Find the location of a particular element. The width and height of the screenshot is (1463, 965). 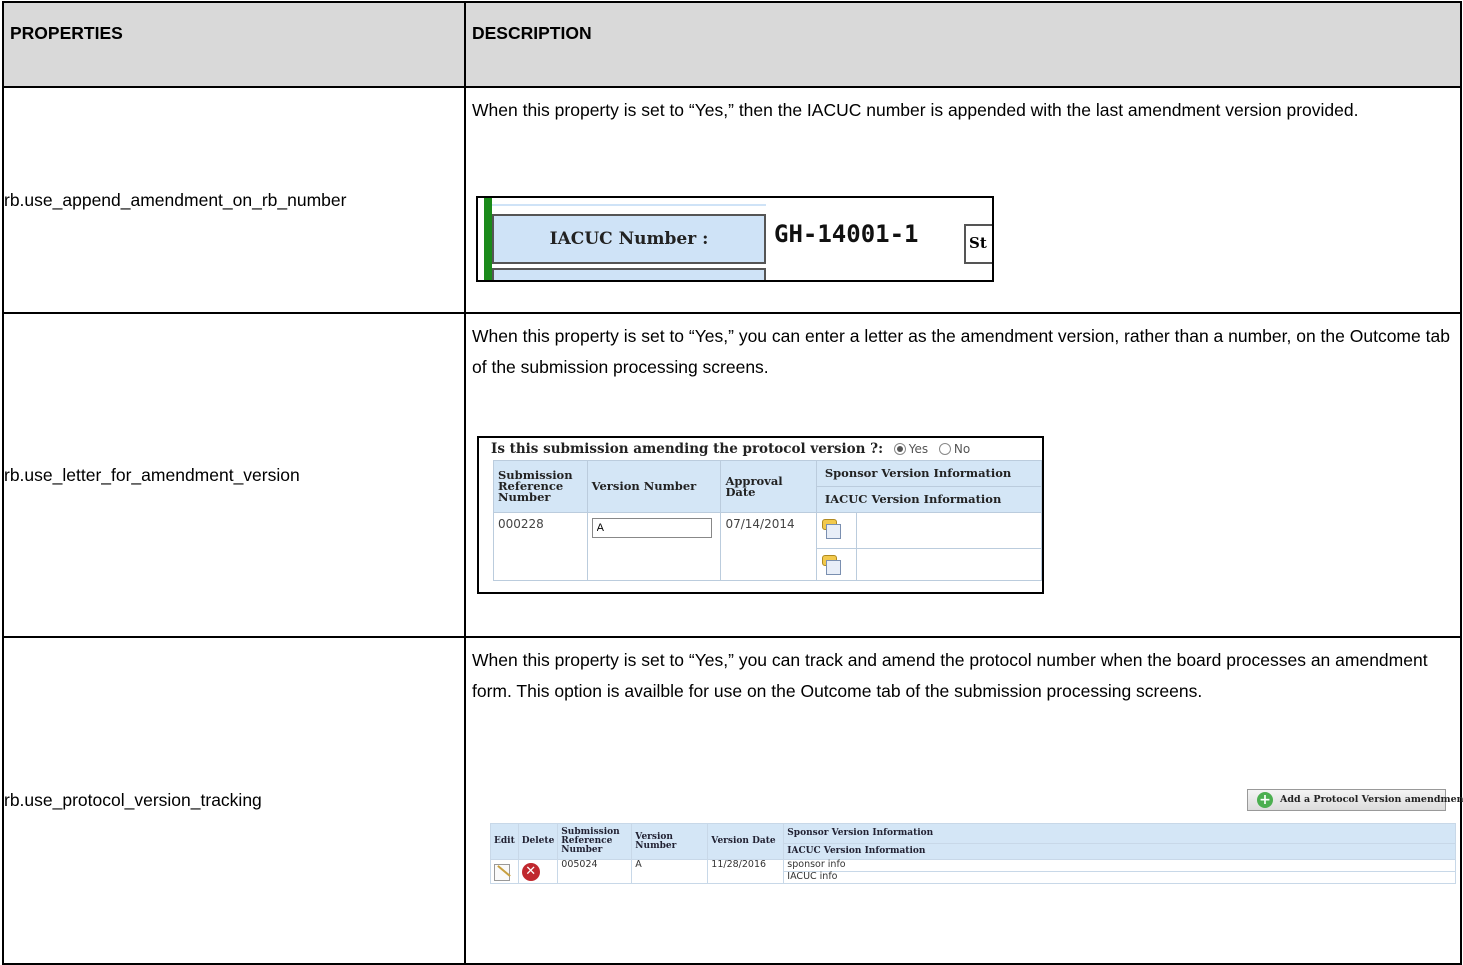

iacuc-note-cell is located at coordinates (836, 564).